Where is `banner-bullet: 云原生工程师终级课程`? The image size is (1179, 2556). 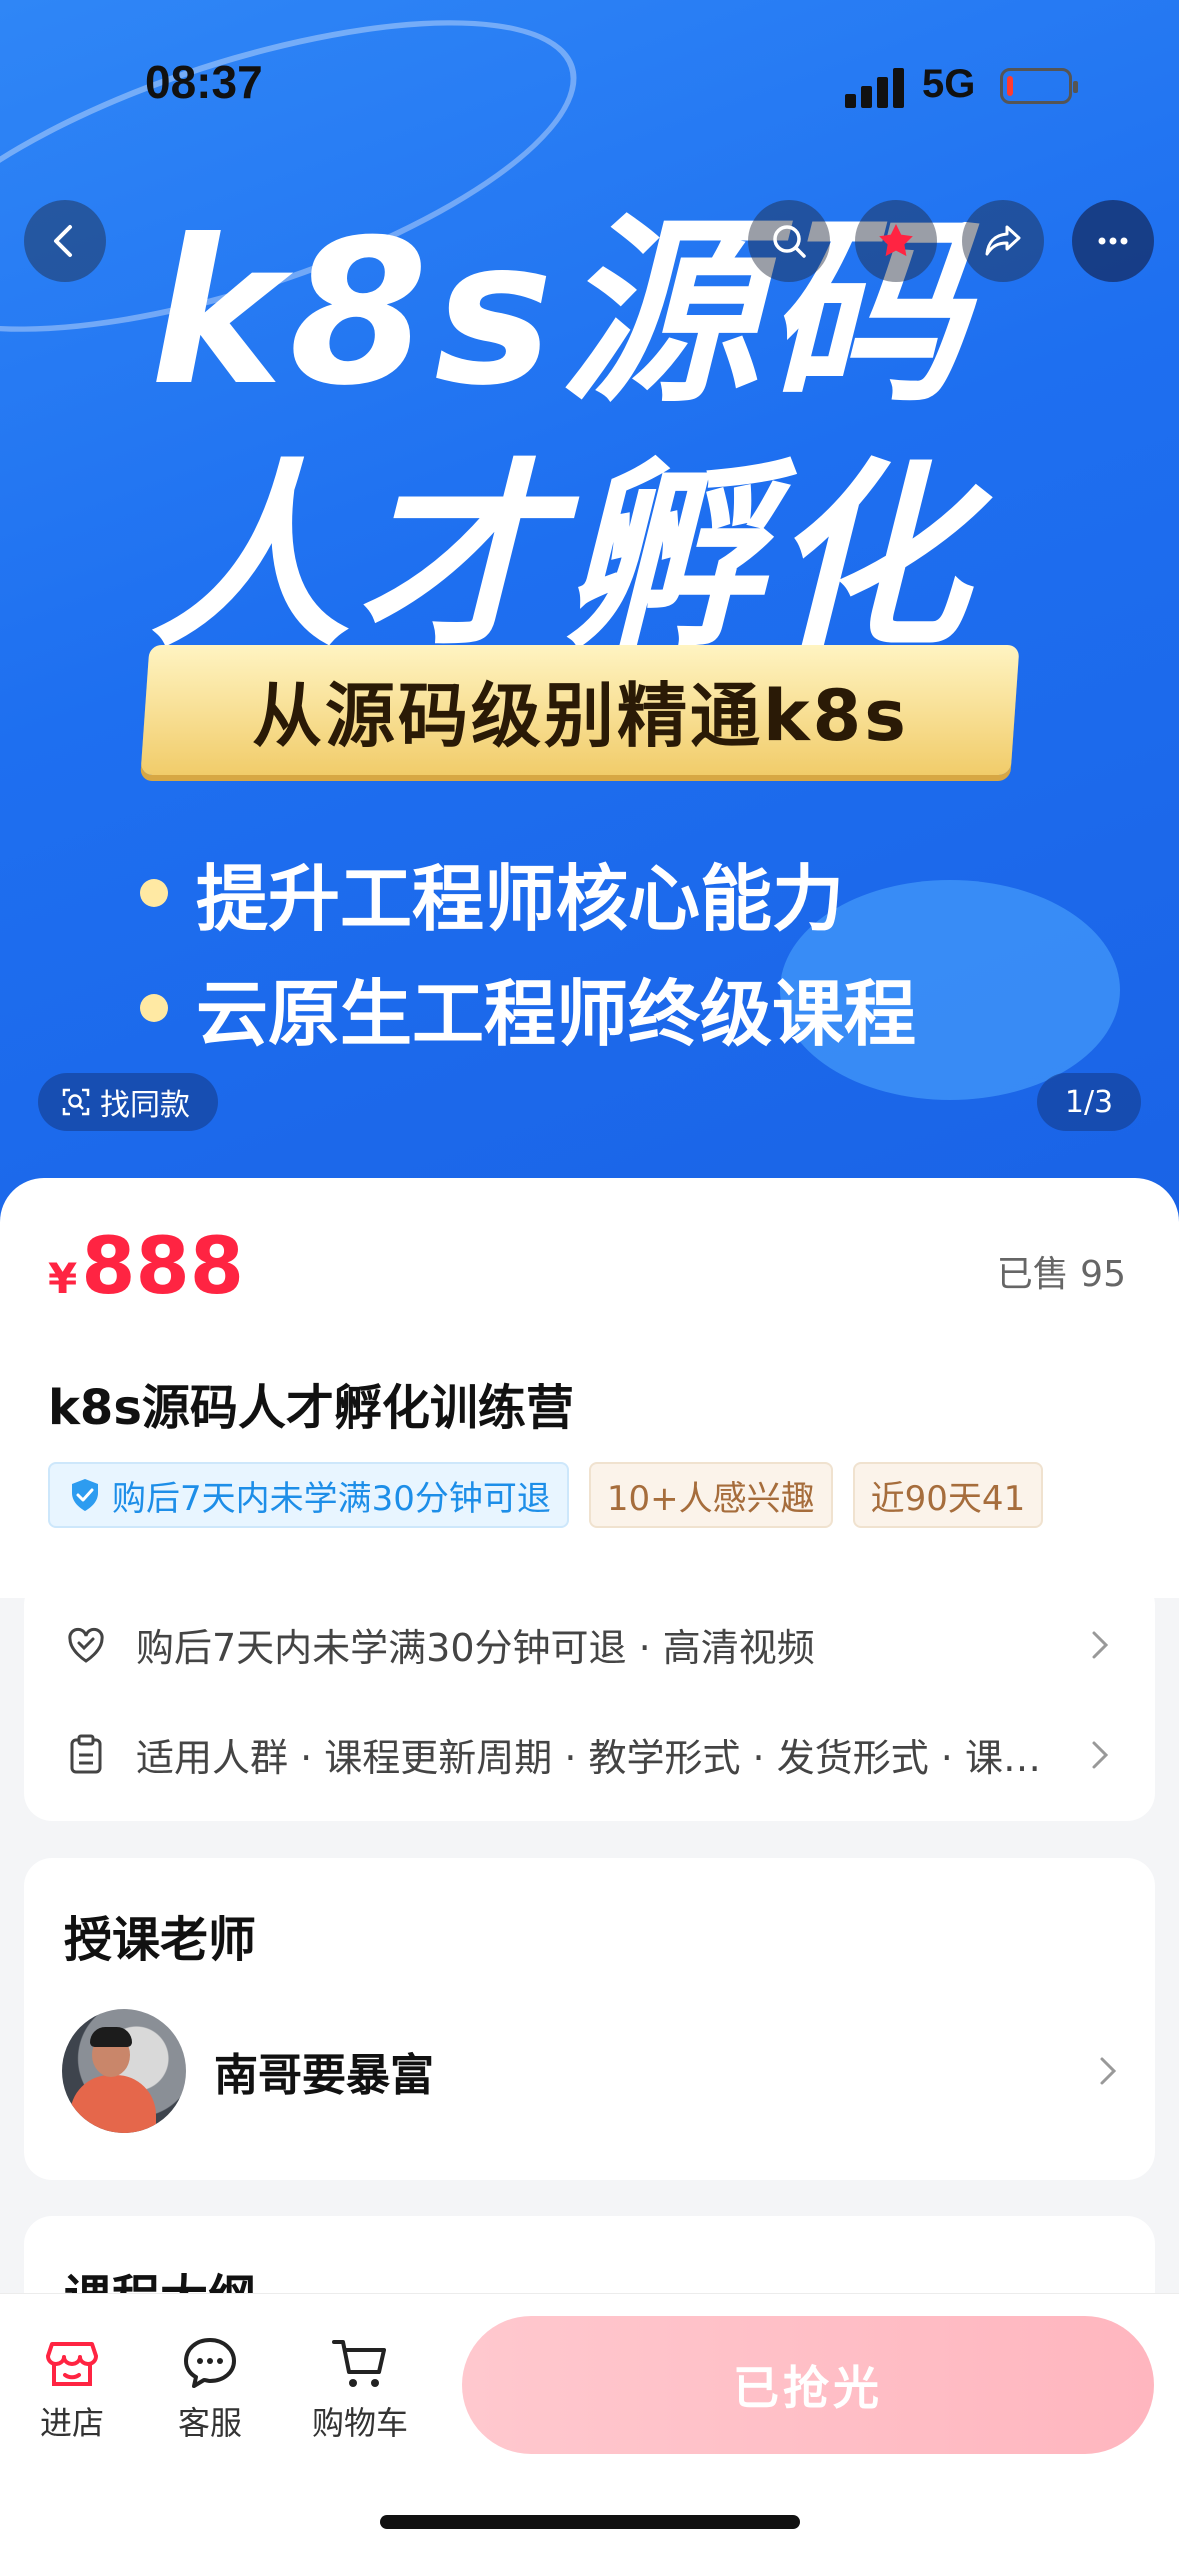 banner-bullet: 云原生工程师终级课程 is located at coordinates (528, 1007).